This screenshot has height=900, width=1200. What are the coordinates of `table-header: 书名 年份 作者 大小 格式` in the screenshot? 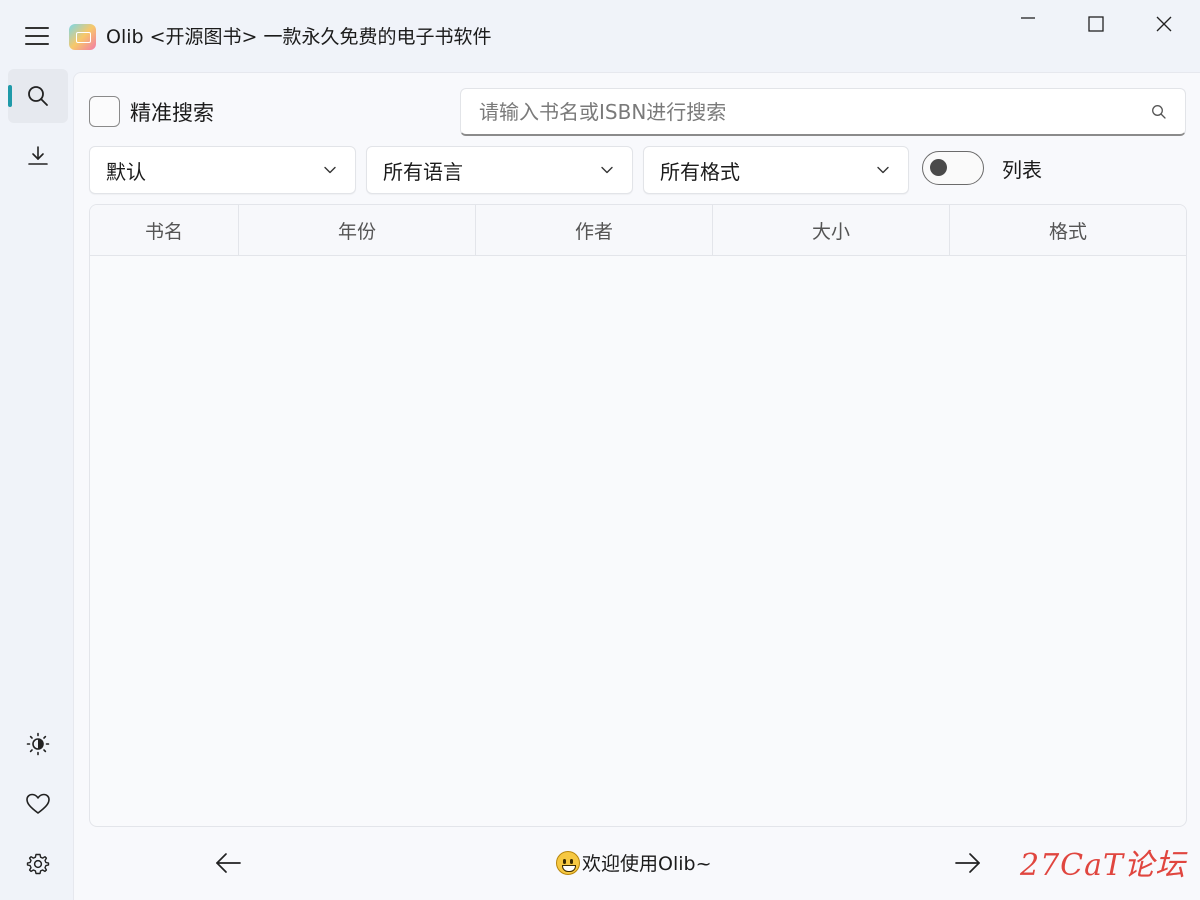 It's located at (638, 230).